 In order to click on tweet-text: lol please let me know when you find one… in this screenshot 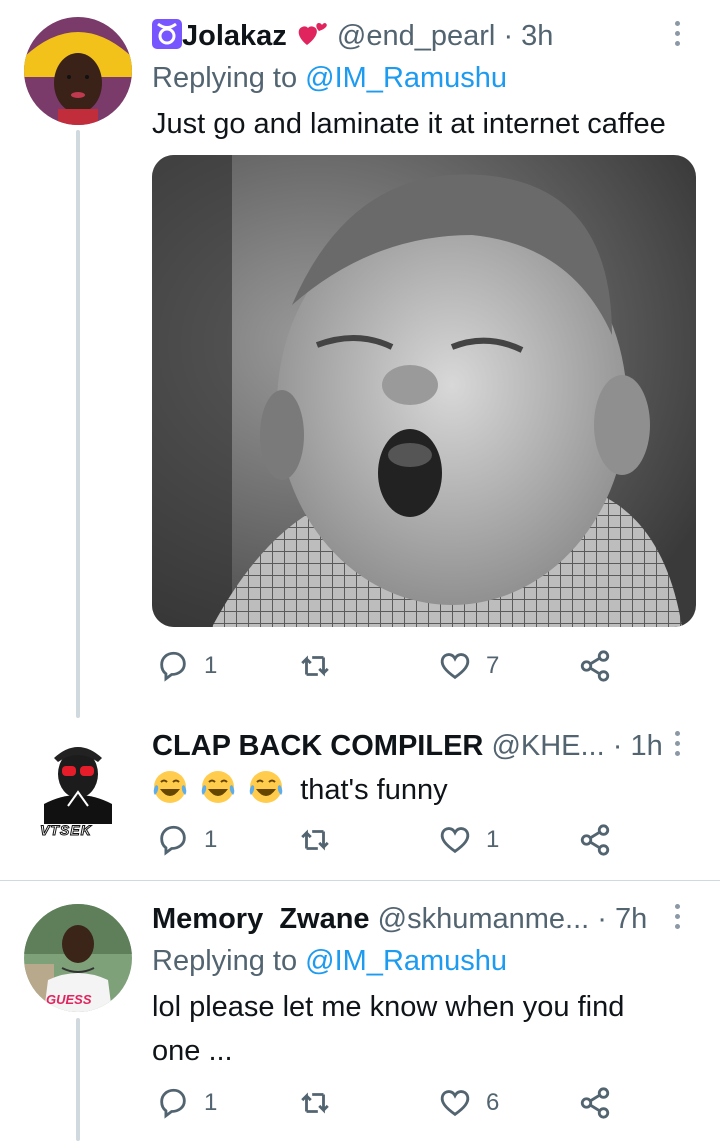, I will do `click(424, 1029)`.